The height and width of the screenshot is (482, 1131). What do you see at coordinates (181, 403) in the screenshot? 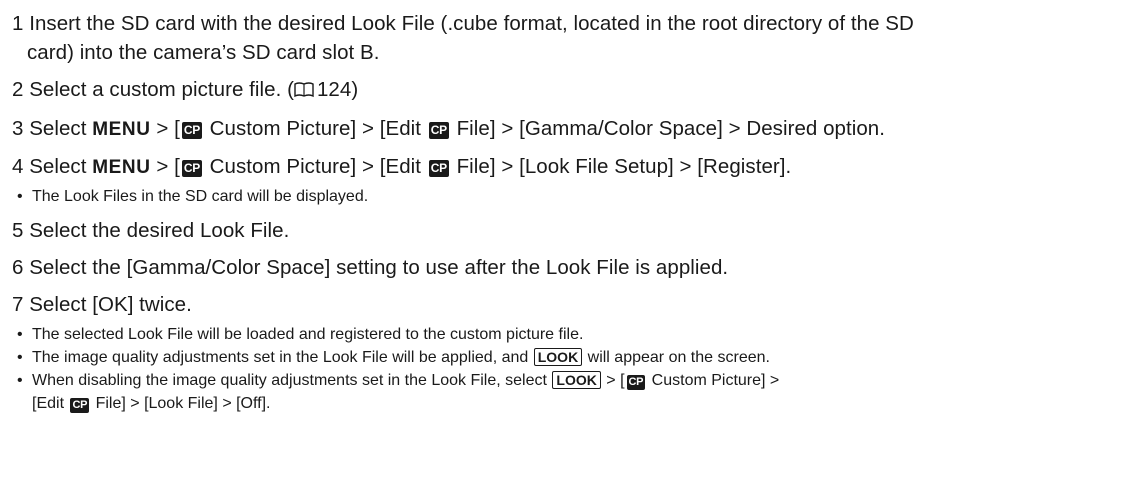
I see `bullet-text: File] > [Look File] > [Off].` at bounding box center [181, 403].